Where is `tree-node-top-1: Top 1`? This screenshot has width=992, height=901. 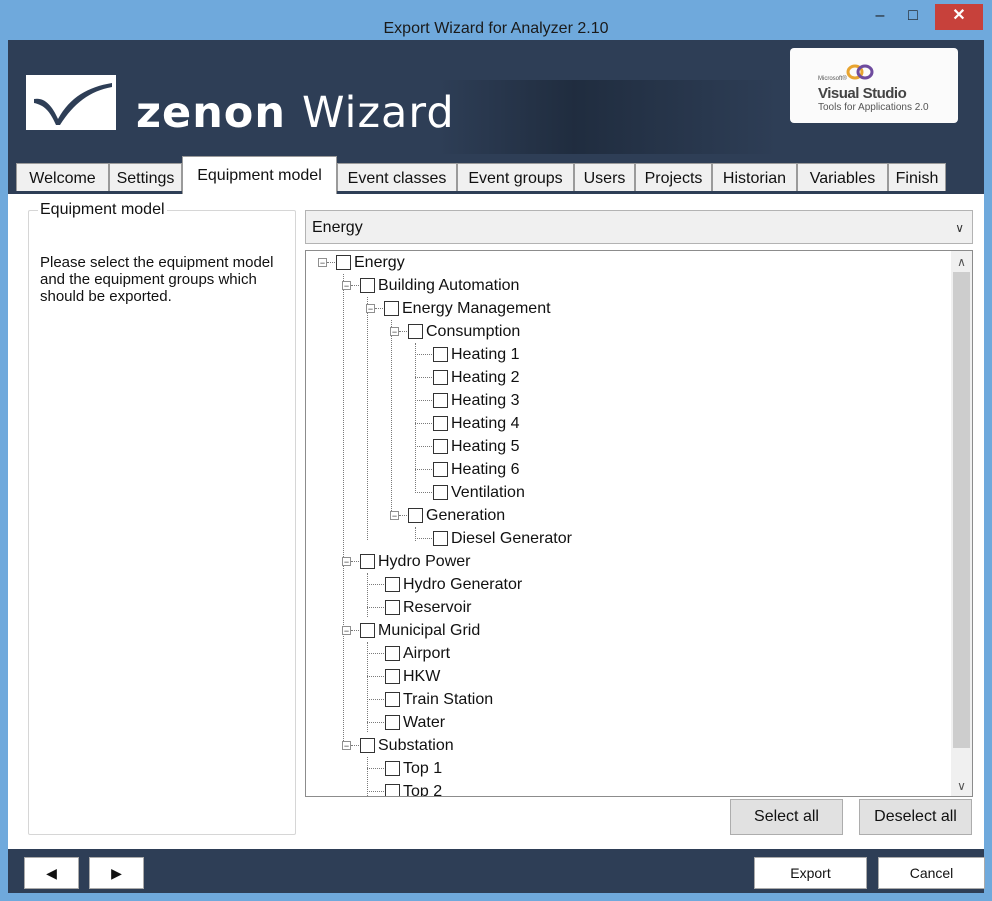
tree-node-top-1: Top 1 is located at coordinates (626, 768).